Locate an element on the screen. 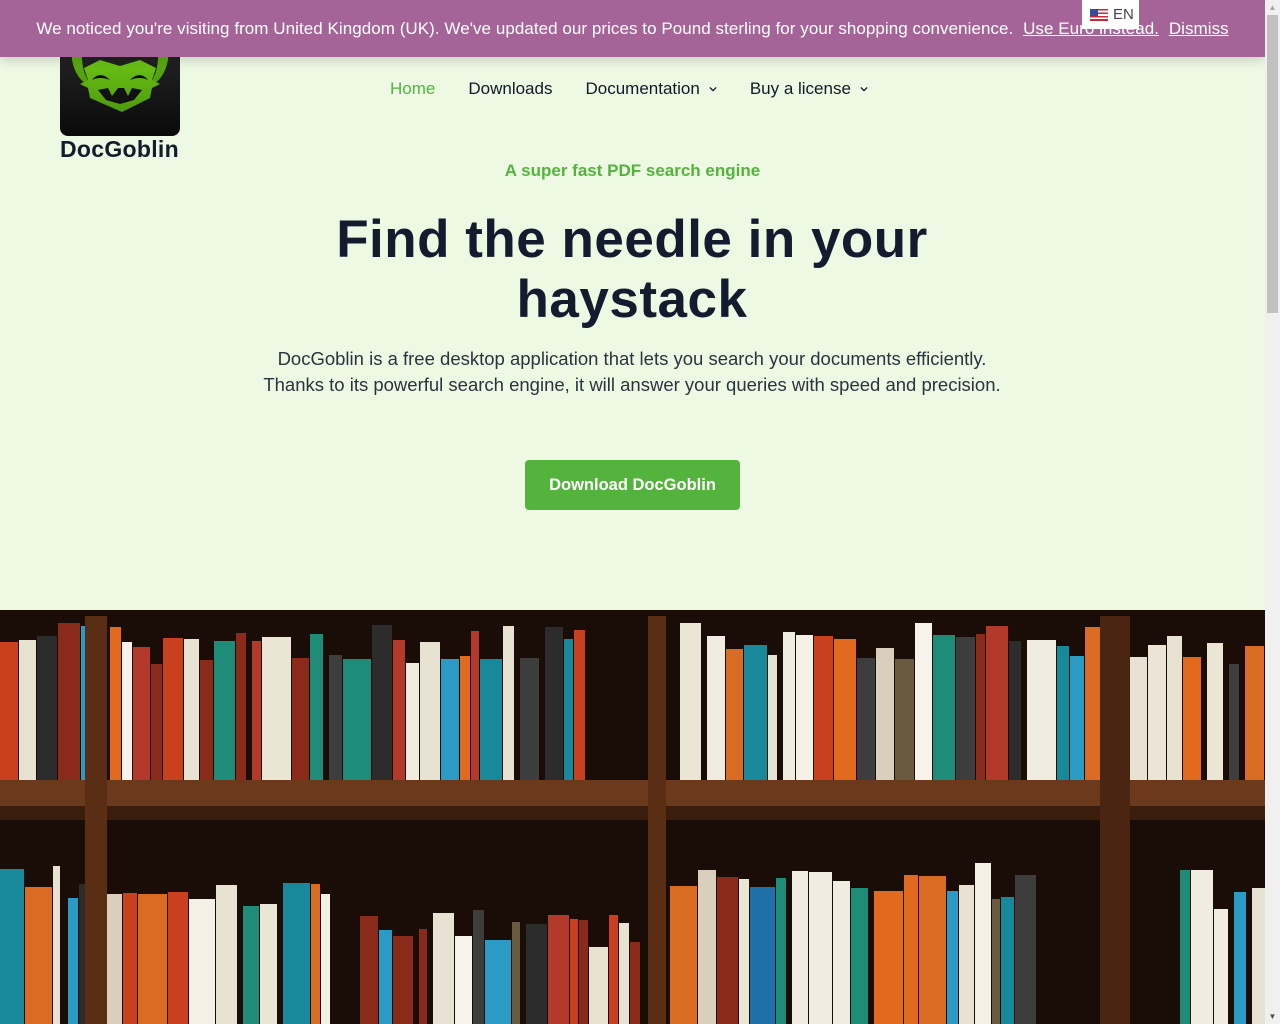 The height and width of the screenshot is (1024, 1280). nav-item-label: Downloads is located at coordinates (510, 88).